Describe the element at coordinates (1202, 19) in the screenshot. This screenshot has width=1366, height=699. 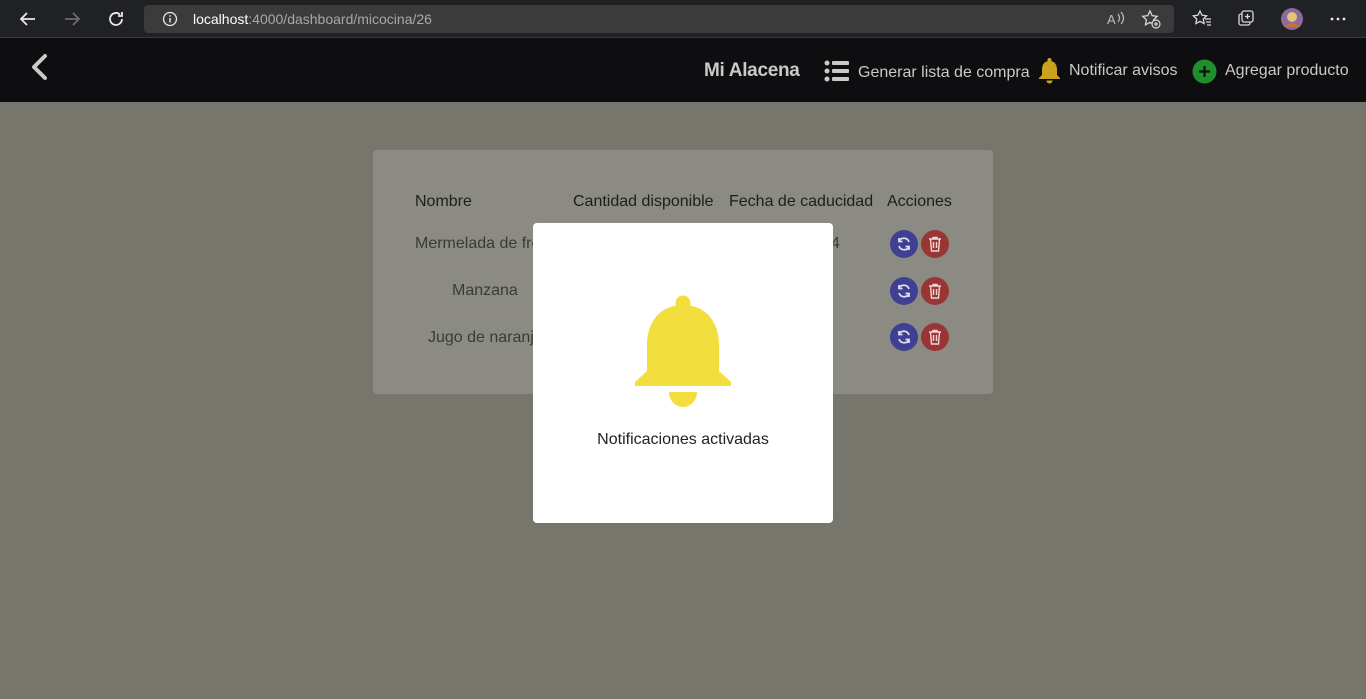
I see `favorites-icon` at that location.